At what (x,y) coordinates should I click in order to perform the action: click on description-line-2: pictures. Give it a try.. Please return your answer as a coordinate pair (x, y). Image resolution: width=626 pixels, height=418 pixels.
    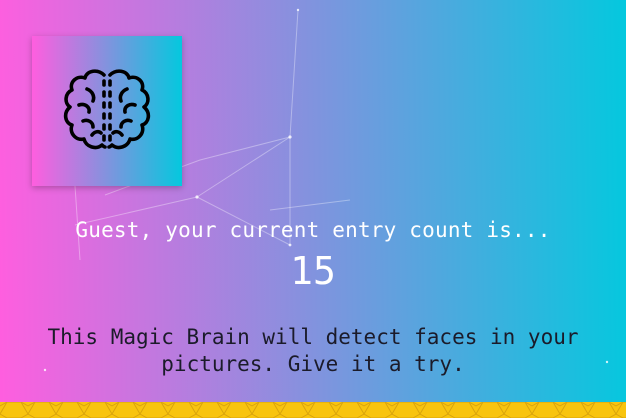
    Looking at the image, I should click on (313, 364).